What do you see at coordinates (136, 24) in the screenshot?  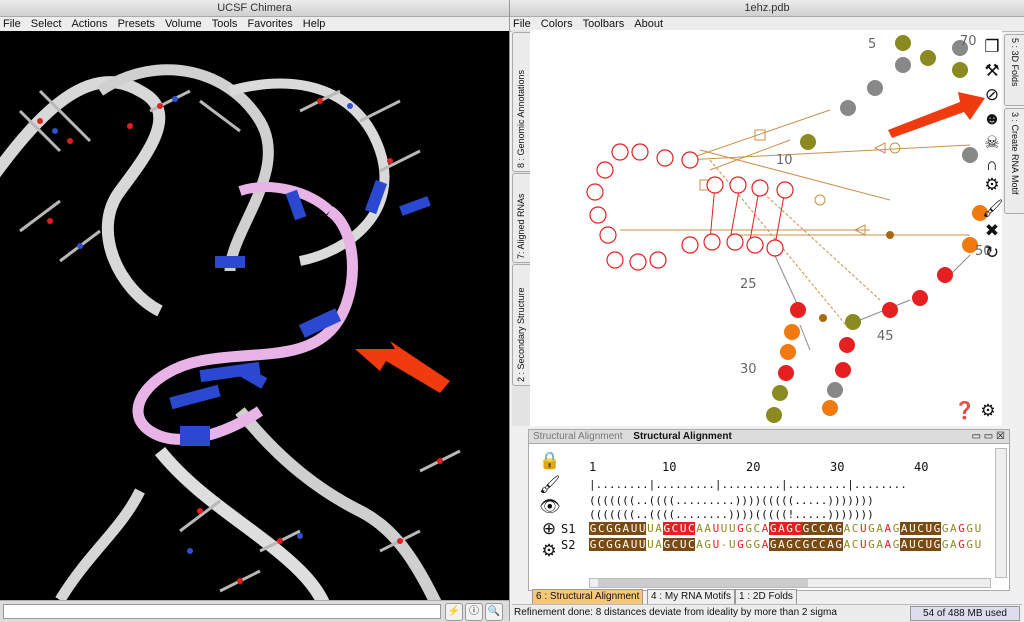 I see `menu-presets: Presets` at bounding box center [136, 24].